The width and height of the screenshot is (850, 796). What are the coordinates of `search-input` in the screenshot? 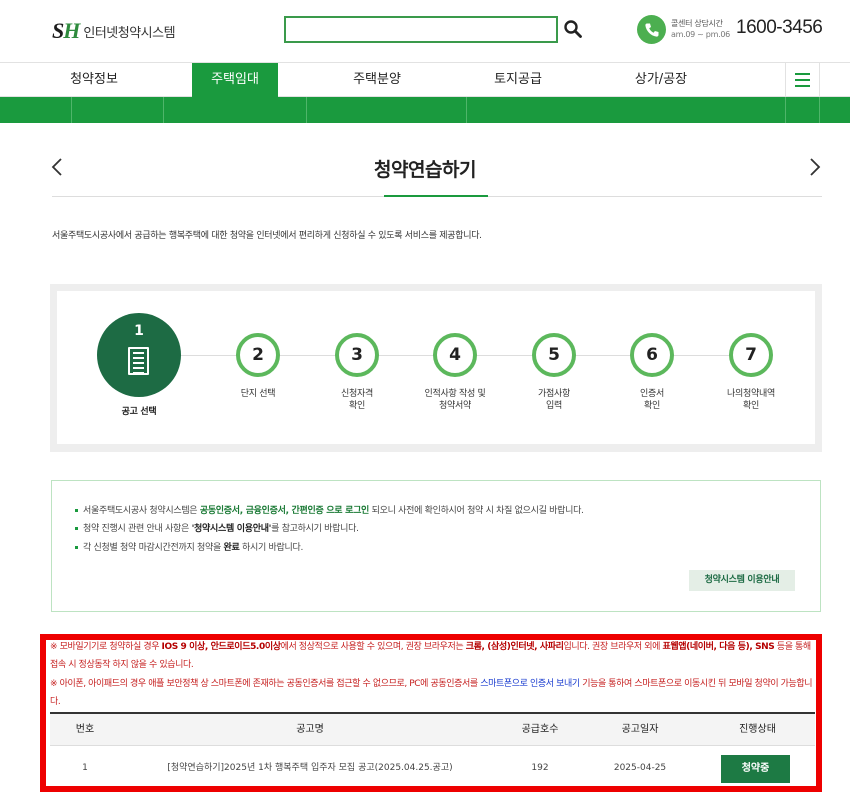 It's located at (421, 29).